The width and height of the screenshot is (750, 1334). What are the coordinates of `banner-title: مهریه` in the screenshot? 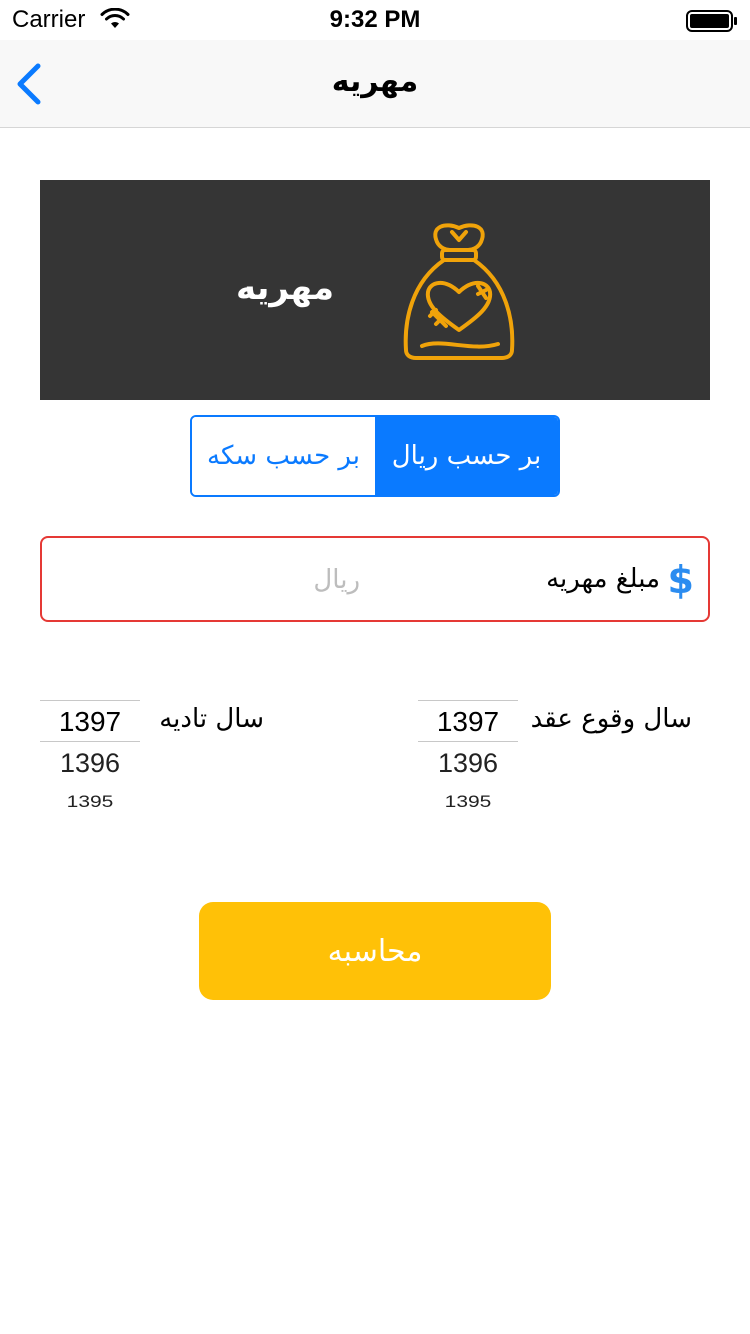 It's located at (285, 288).